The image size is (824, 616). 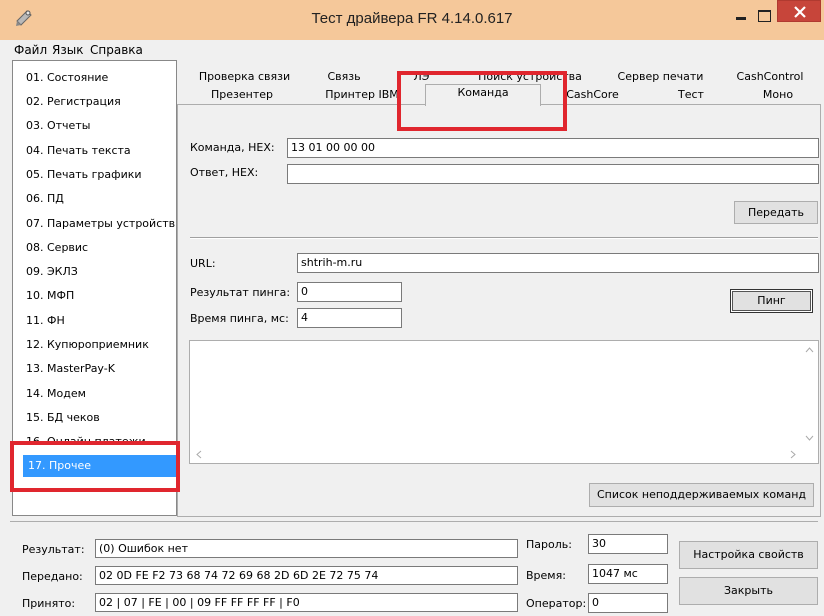 What do you see at coordinates (49, 603) in the screenshot?
I see `received-label: Принято:` at bounding box center [49, 603].